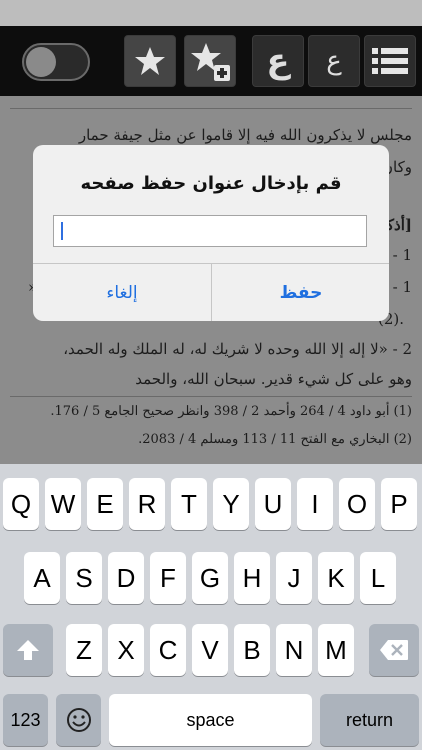 Image resolution: width=422 pixels, height=750 pixels. I want to click on shift-arrow-icon, so click(28, 650).